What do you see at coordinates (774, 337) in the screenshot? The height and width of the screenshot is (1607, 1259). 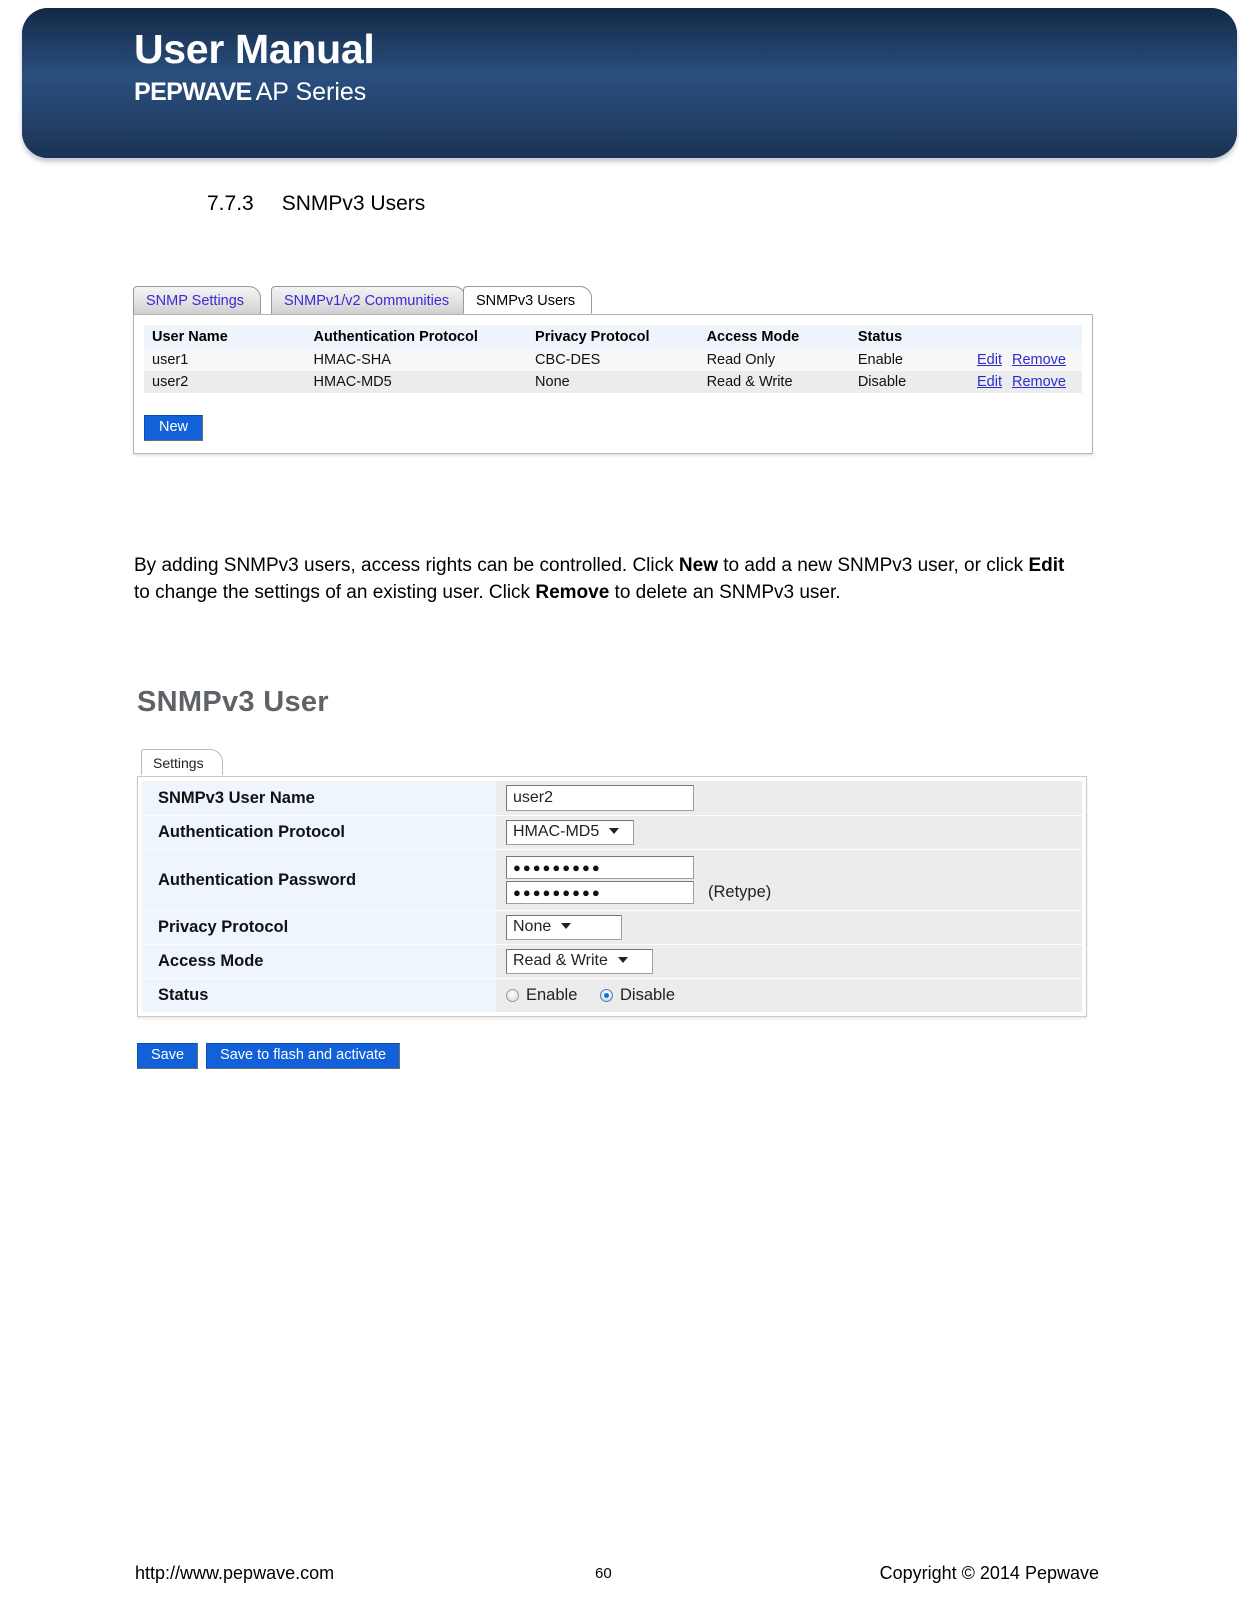 I see `column-header-access-mode: Access Mode` at bounding box center [774, 337].